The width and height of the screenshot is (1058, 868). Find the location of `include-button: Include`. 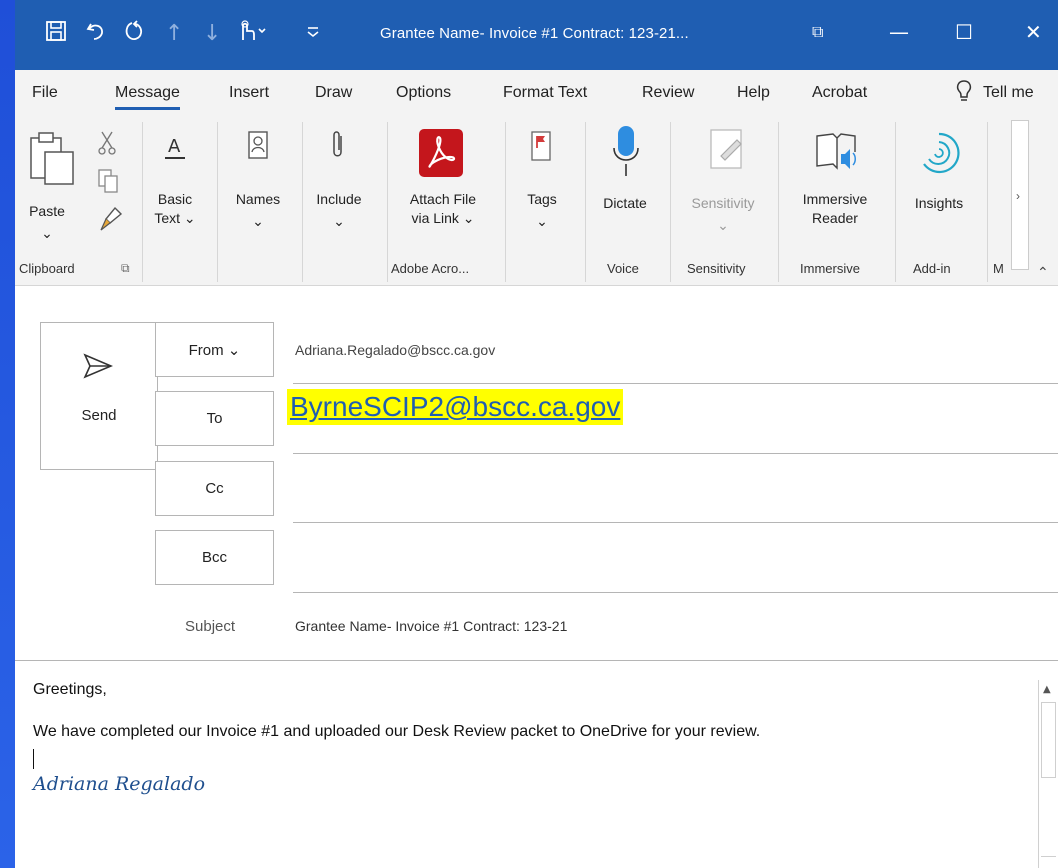

include-button: Include is located at coordinates (339, 199).